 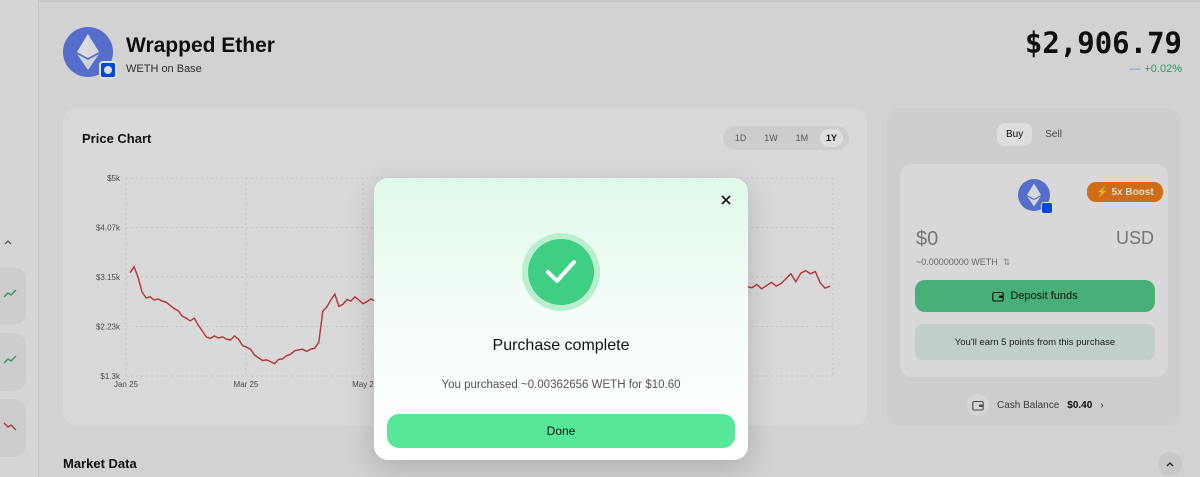 I want to click on success-indicator, so click(x=561, y=272).